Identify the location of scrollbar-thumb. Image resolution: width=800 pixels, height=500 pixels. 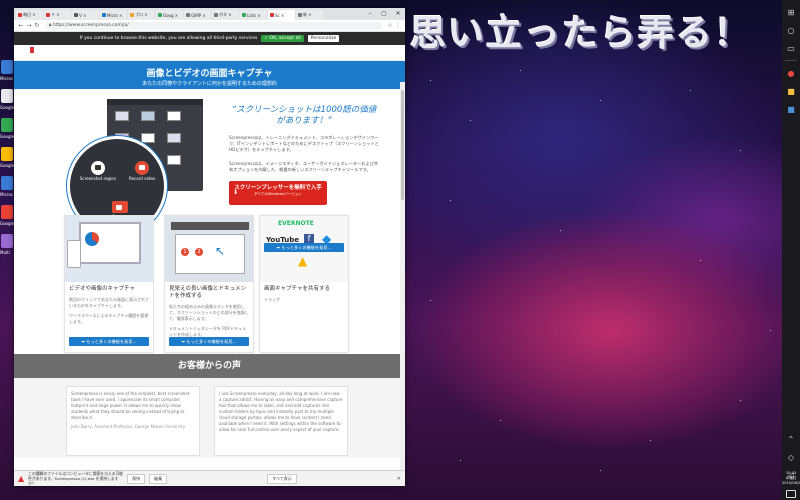
(402, 145).